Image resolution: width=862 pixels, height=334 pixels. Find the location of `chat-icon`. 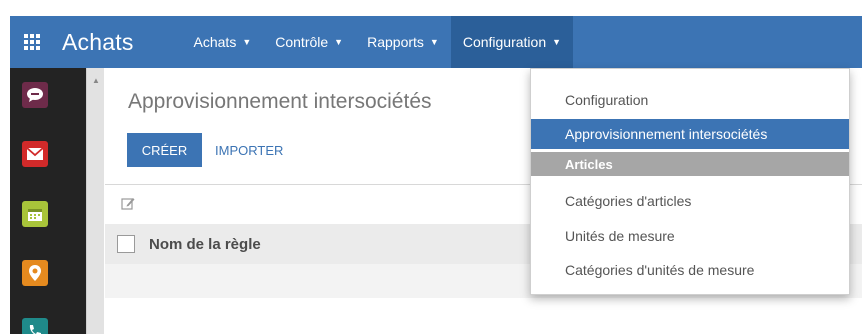

chat-icon is located at coordinates (35, 95).